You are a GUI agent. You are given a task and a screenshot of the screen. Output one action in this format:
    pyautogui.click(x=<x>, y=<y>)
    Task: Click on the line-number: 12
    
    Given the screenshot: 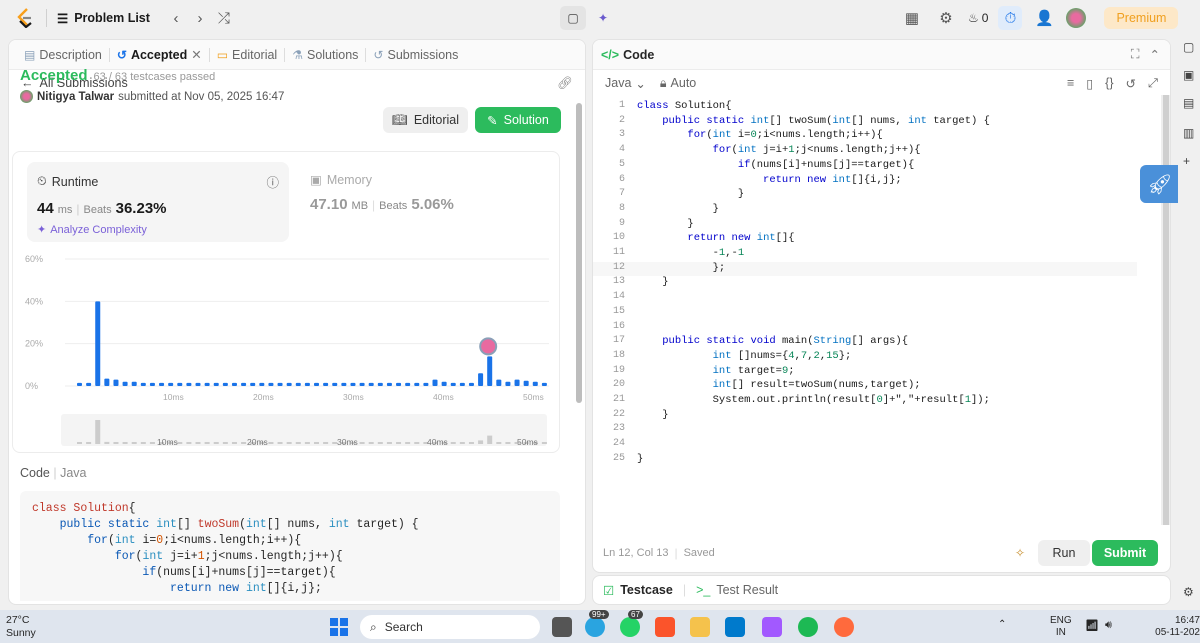 What is the action you would take?
    pyautogui.click(x=618, y=267)
    